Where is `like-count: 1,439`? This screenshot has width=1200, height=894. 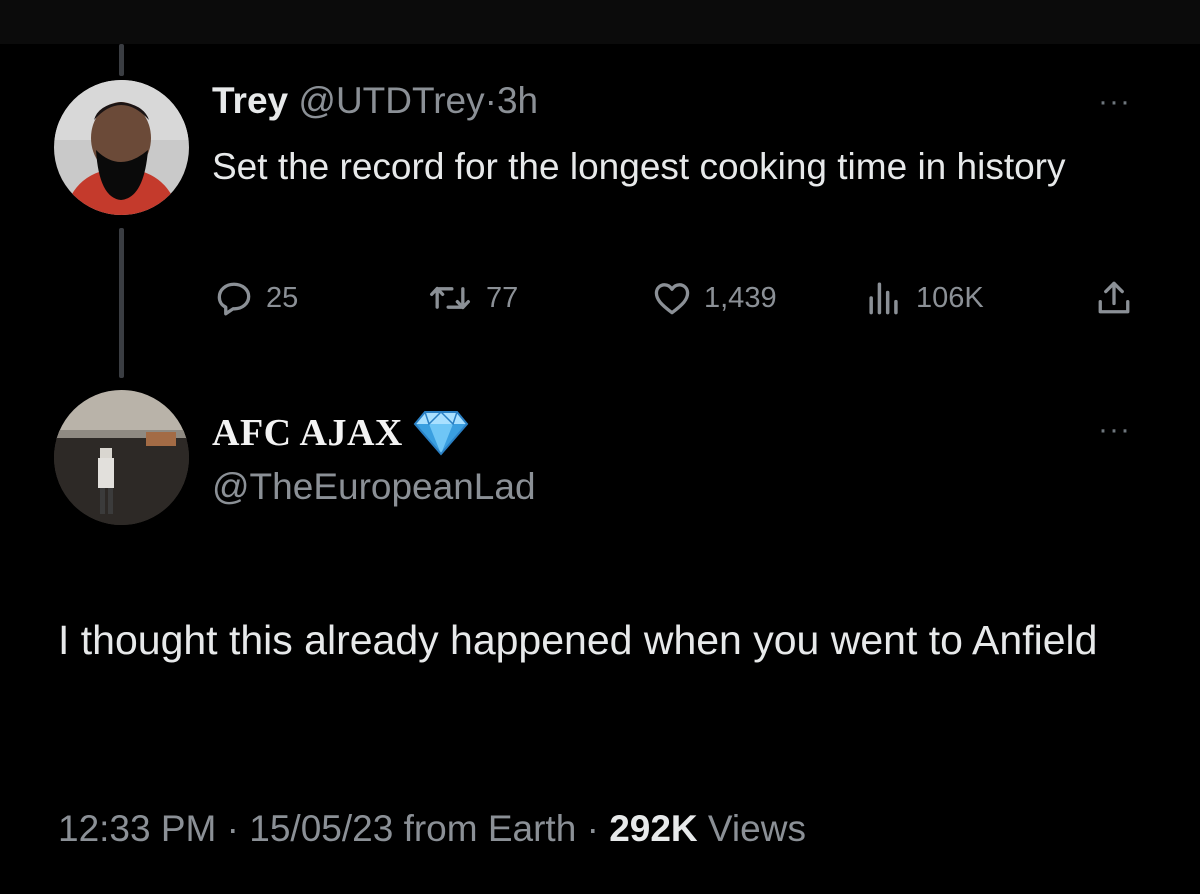 like-count: 1,439 is located at coordinates (740, 297).